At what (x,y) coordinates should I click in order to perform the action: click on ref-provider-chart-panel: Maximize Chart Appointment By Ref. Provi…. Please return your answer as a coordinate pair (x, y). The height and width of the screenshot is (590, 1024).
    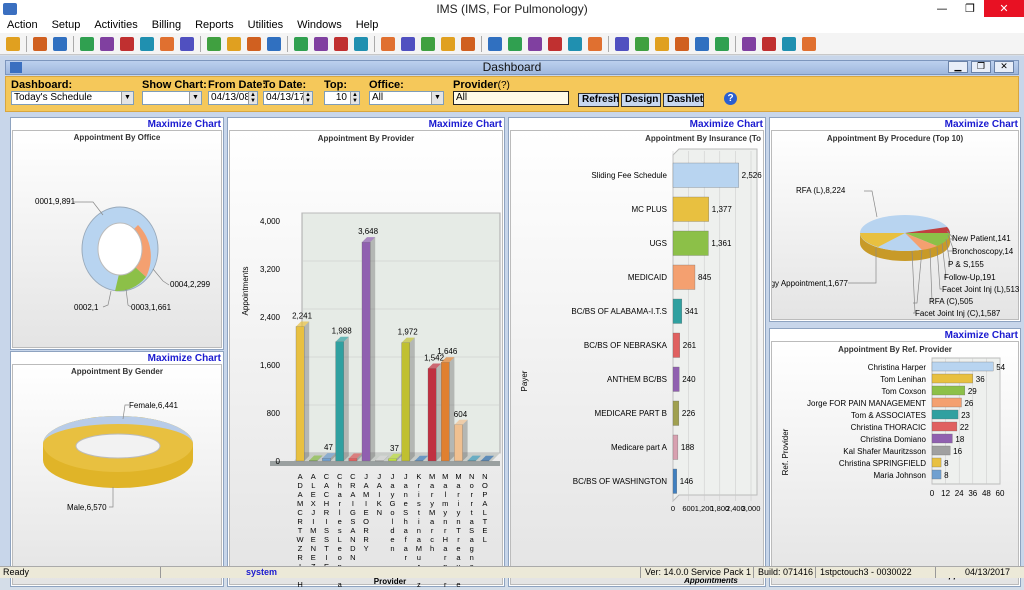
    Looking at the image, I should click on (895, 457).